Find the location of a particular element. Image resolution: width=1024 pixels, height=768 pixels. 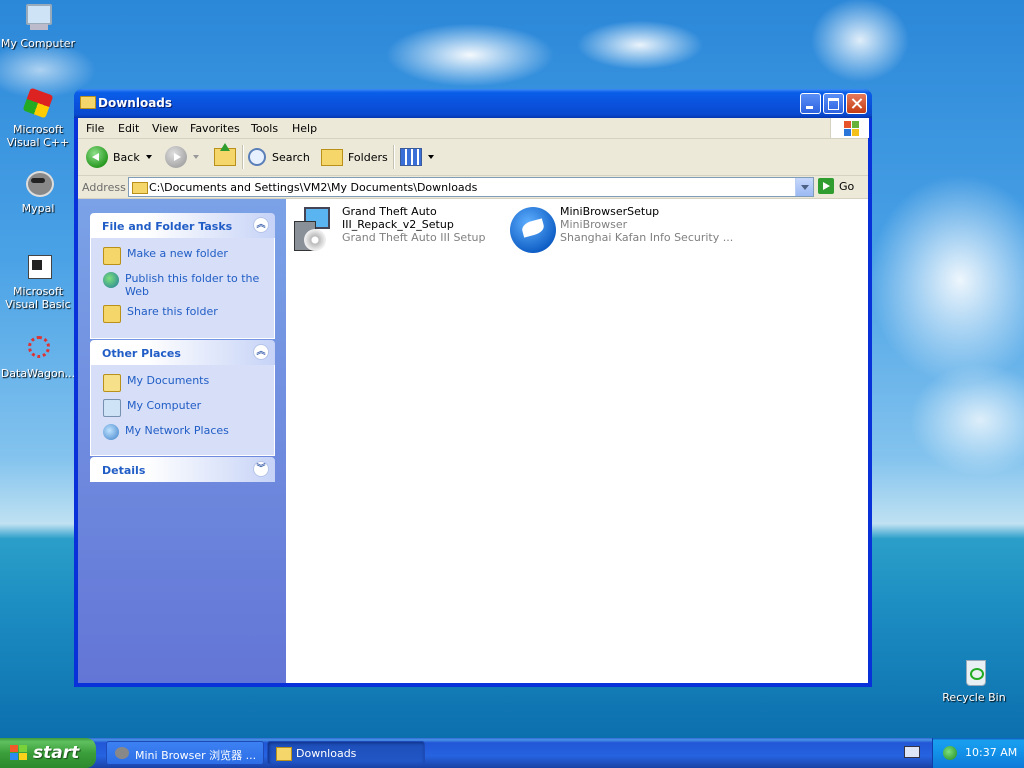

views-icon is located at coordinates (411, 157).